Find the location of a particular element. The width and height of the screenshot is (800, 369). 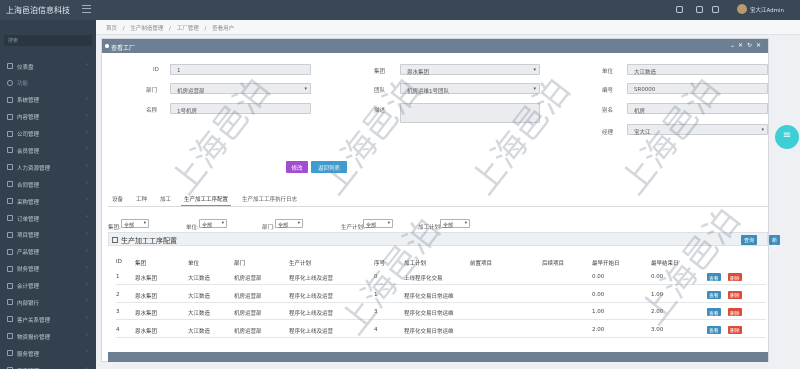

sidebar-item: 客户关系管理 ‹ is located at coordinates (48, 319).